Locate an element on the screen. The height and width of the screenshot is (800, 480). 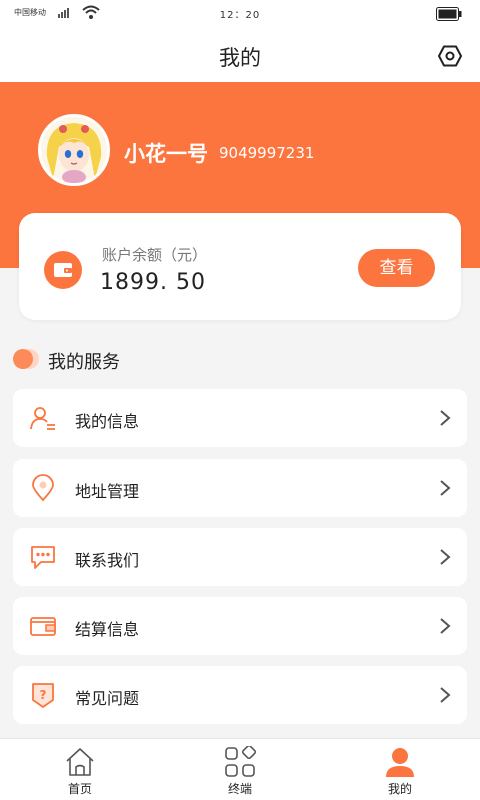
tab-label: 终端 is located at coordinates (239, 789).